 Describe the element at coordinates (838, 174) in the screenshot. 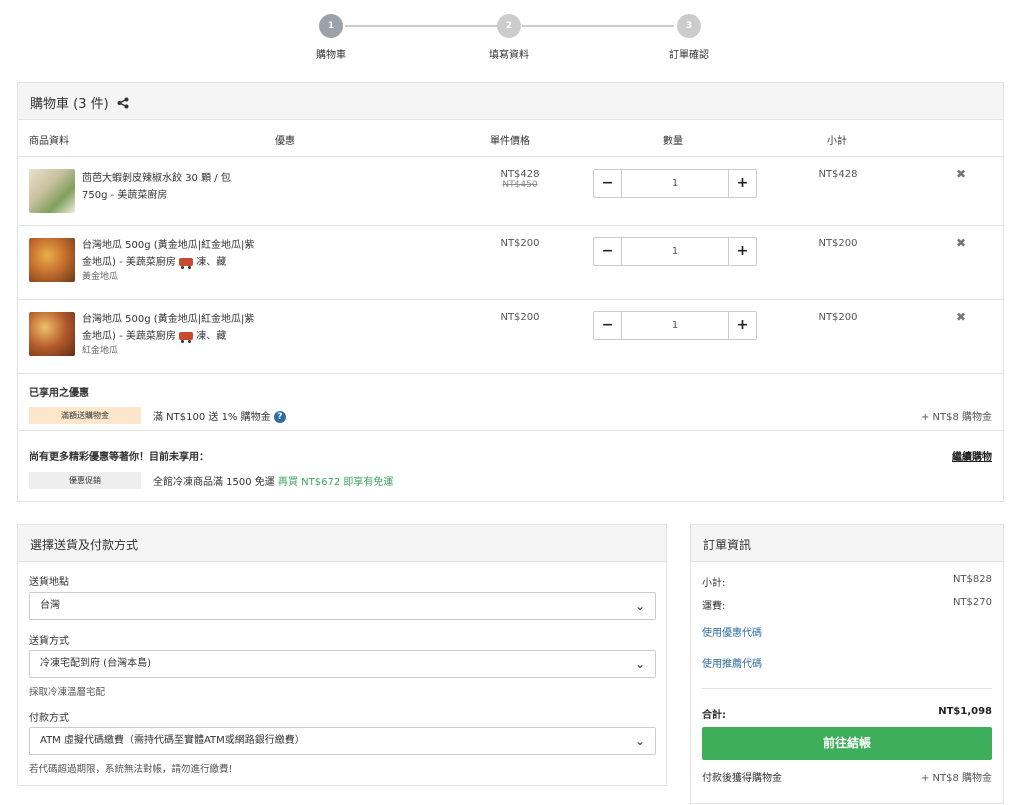

I see `item-subtotal: NT$428` at that location.